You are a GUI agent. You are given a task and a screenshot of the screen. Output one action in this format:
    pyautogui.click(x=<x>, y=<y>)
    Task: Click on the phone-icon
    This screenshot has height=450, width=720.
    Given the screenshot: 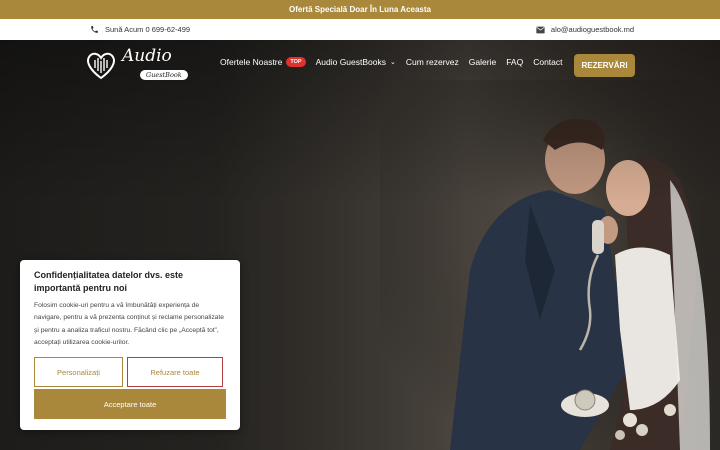 What is the action you would take?
    pyautogui.click(x=94, y=29)
    